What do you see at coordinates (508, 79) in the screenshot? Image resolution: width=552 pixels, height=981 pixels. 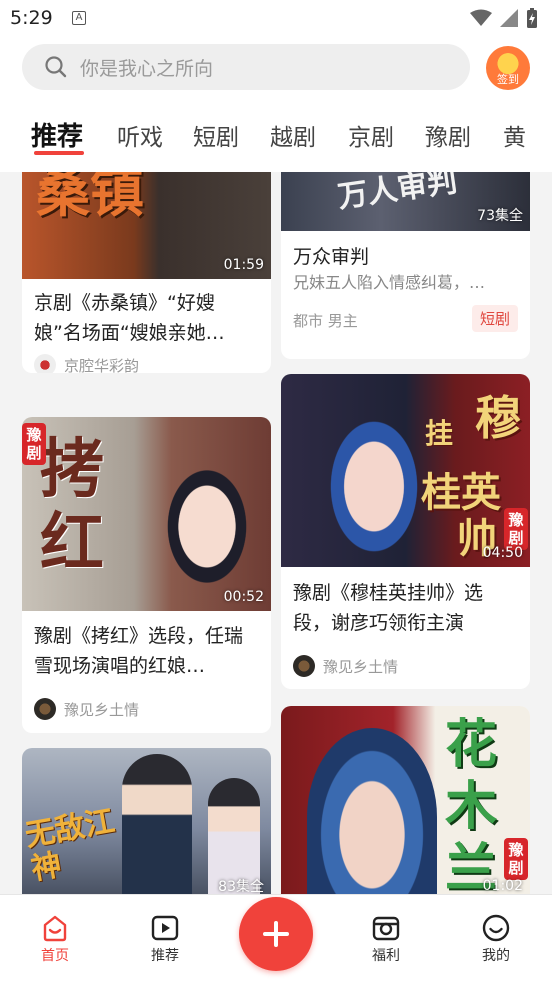 I see `signin-label: 签到` at bounding box center [508, 79].